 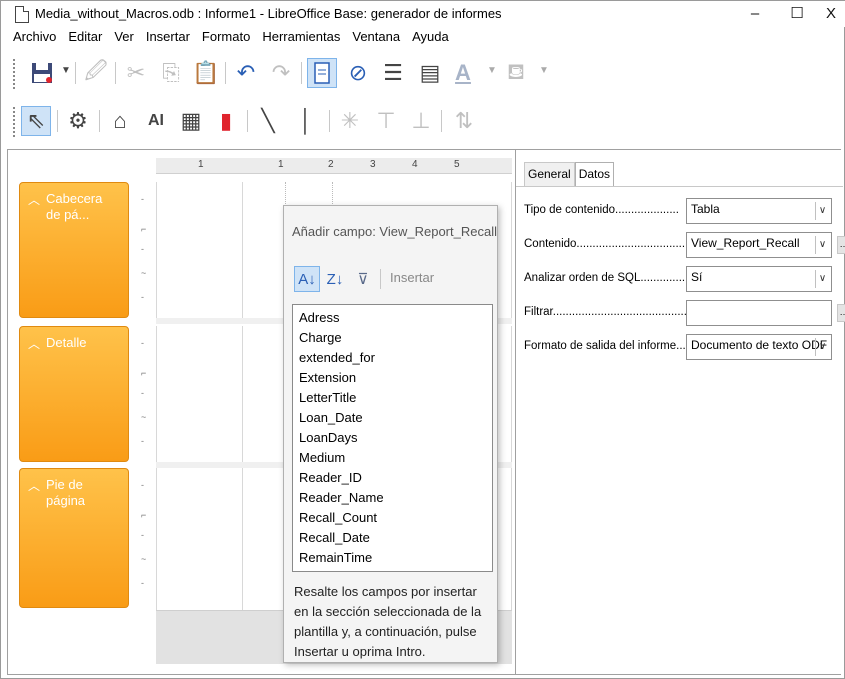 What do you see at coordinates (392, 418) in the screenshot?
I see `list-item: Loan_Date` at bounding box center [392, 418].